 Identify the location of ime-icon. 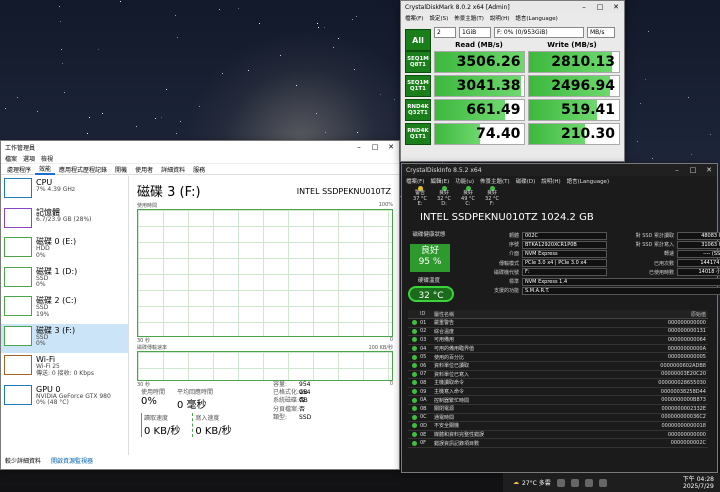
(602, 482).